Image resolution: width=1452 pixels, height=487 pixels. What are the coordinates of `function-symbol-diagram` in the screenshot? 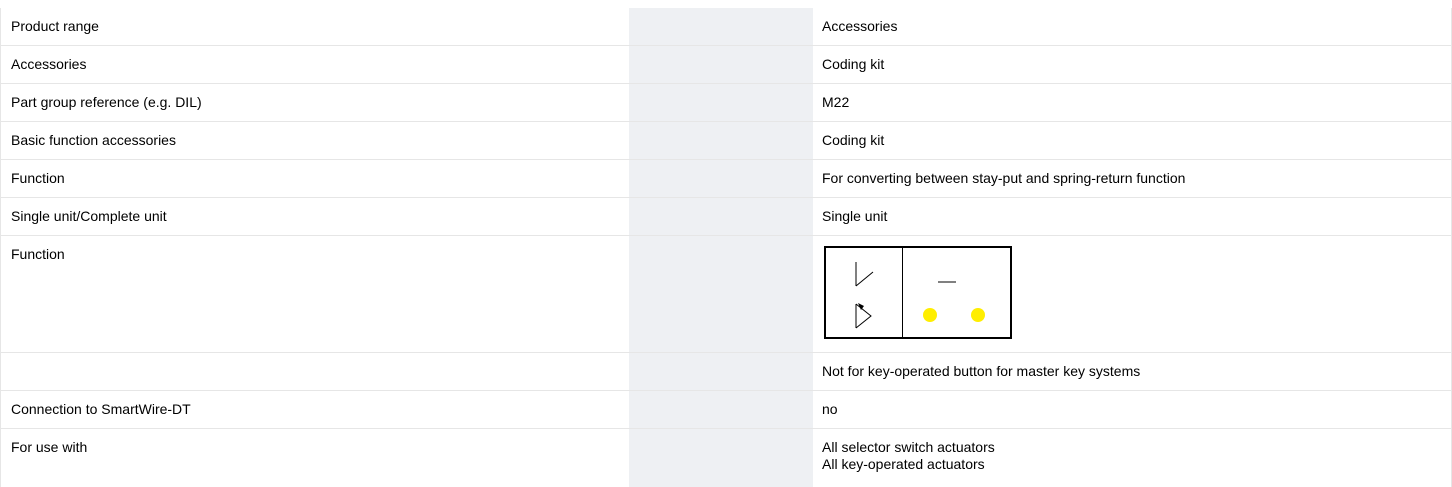 It's located at (918, 292).